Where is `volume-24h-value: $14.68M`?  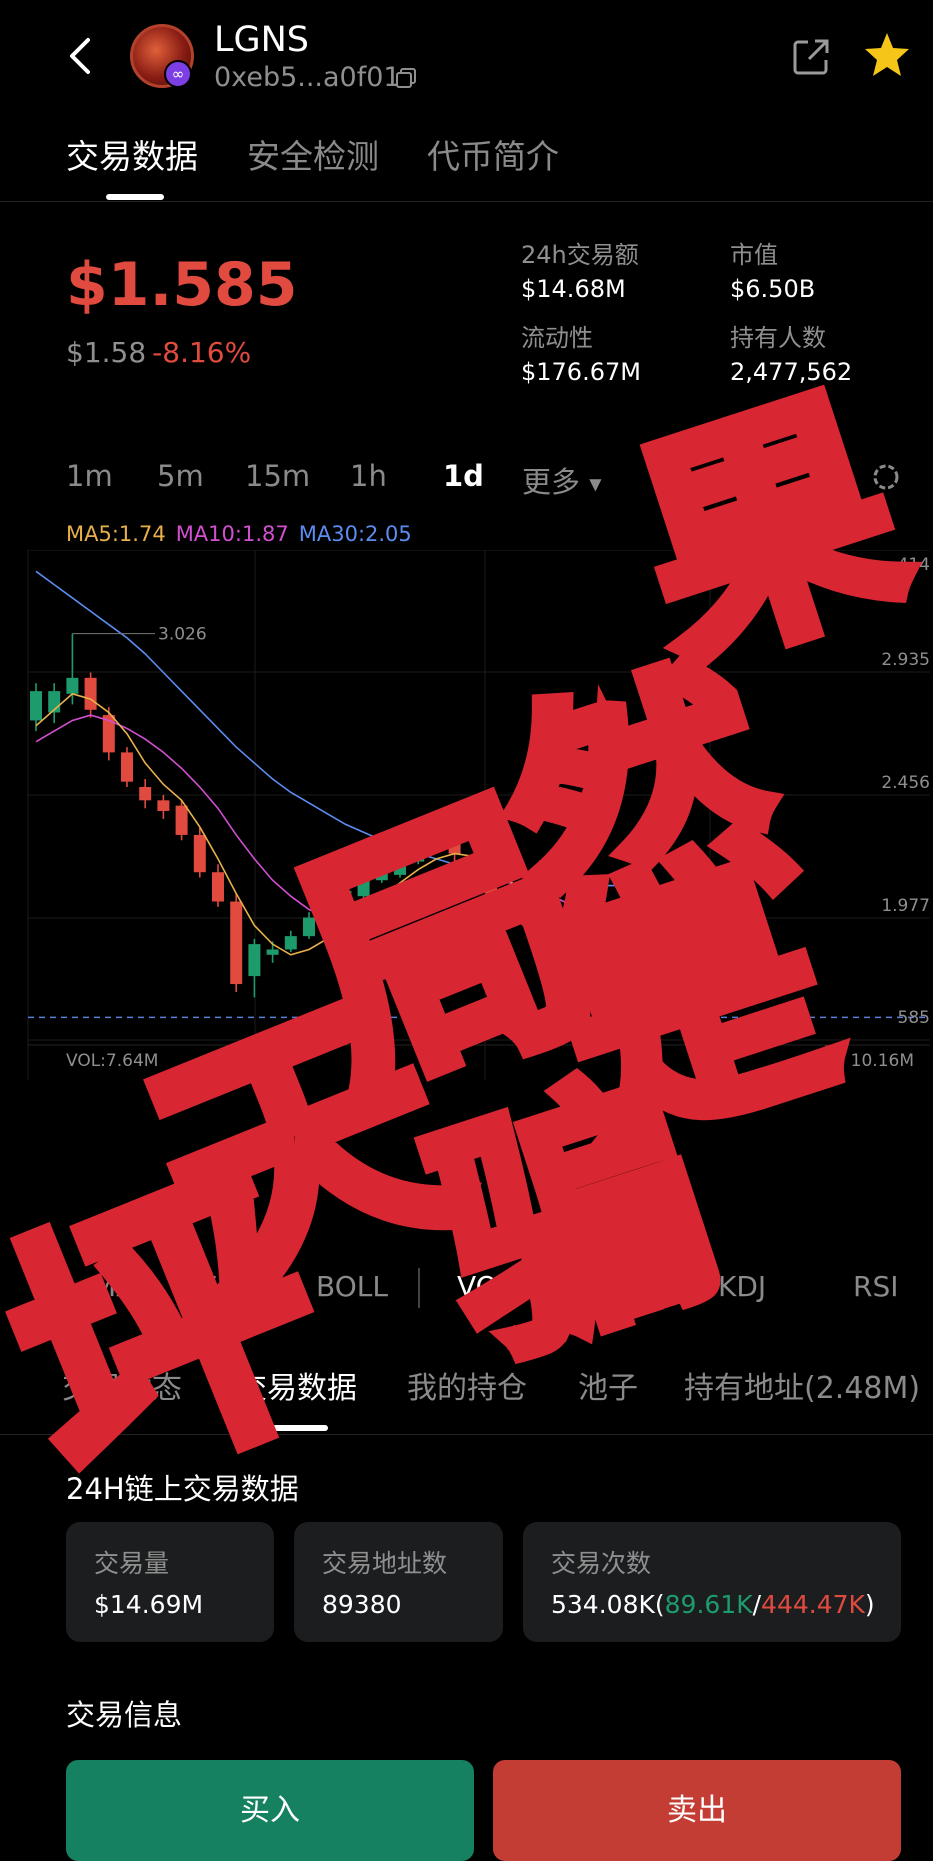
volume-24h-value: $14.68M is located at coordinates (573, 289).